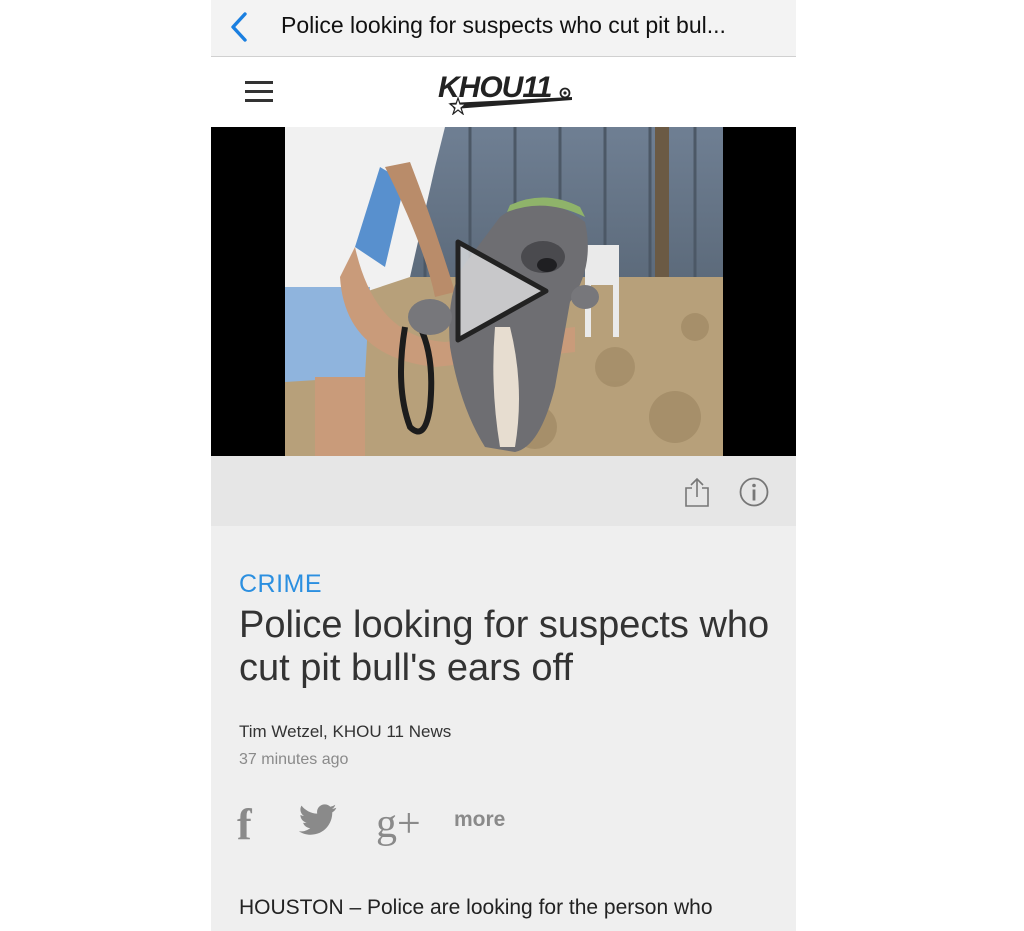 The height and width of the screenshot is (931, 1024). Describe the element at coordinates (479, 820) in the screenshot. I see `more-share-button: more` at that location.